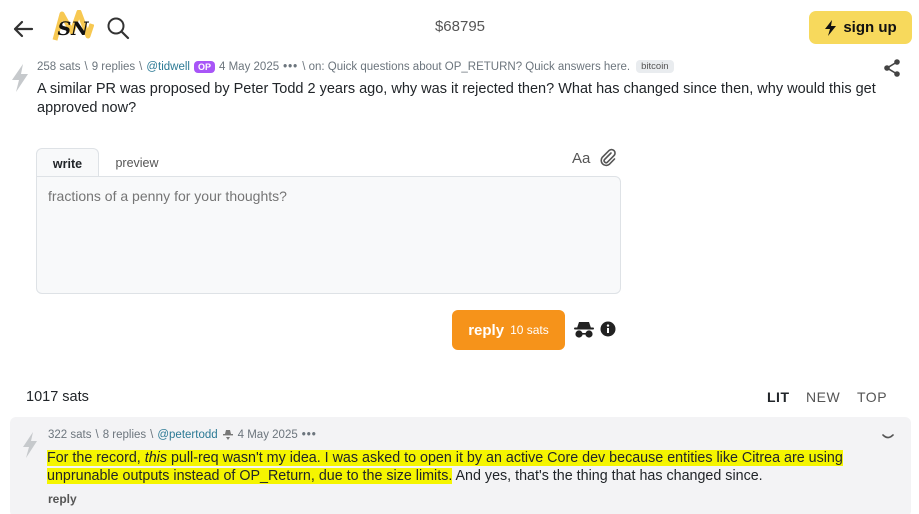 This screenshot has height=514, width=919. Describe the element at coordinates (118, 28) in the screenshot. I see `search-icon` at that location.